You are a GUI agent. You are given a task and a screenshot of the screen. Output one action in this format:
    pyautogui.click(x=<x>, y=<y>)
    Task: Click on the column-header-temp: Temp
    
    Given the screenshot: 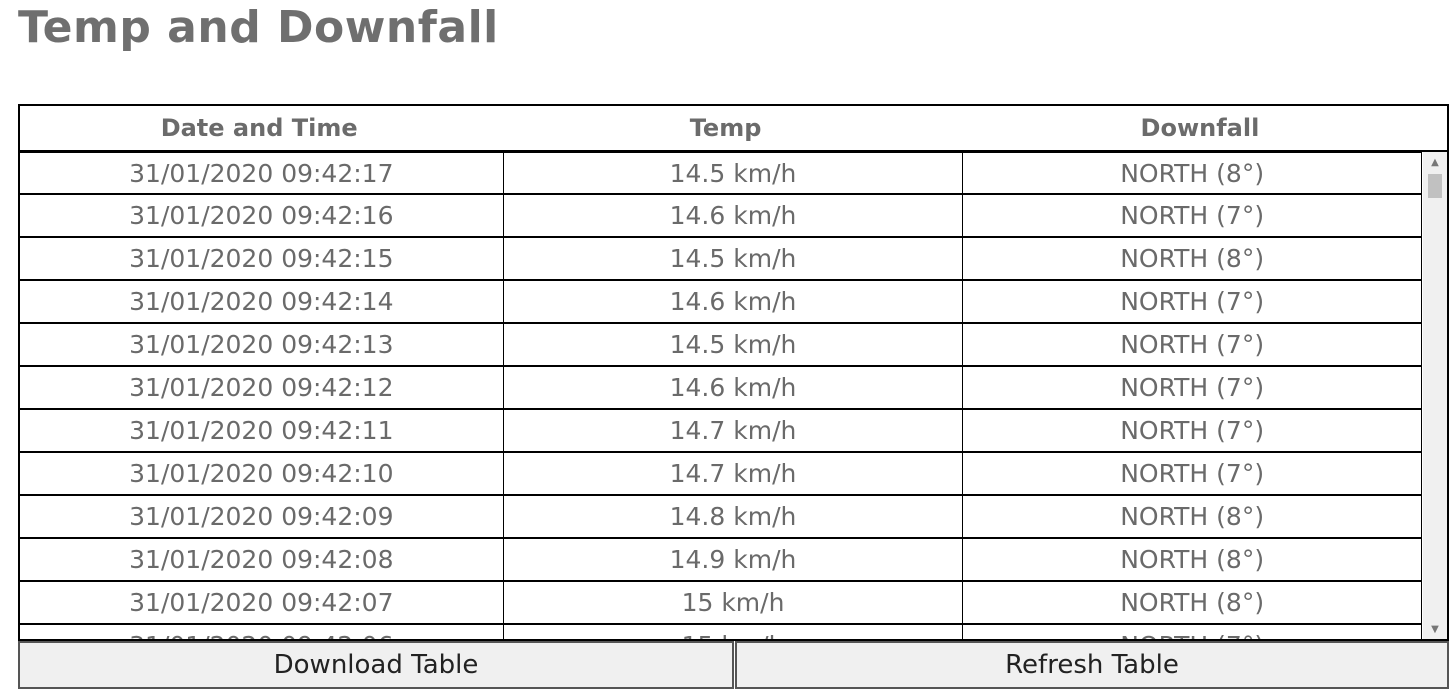 What is the action you would take?
    pyautogui.click(x=725, y=128)
    